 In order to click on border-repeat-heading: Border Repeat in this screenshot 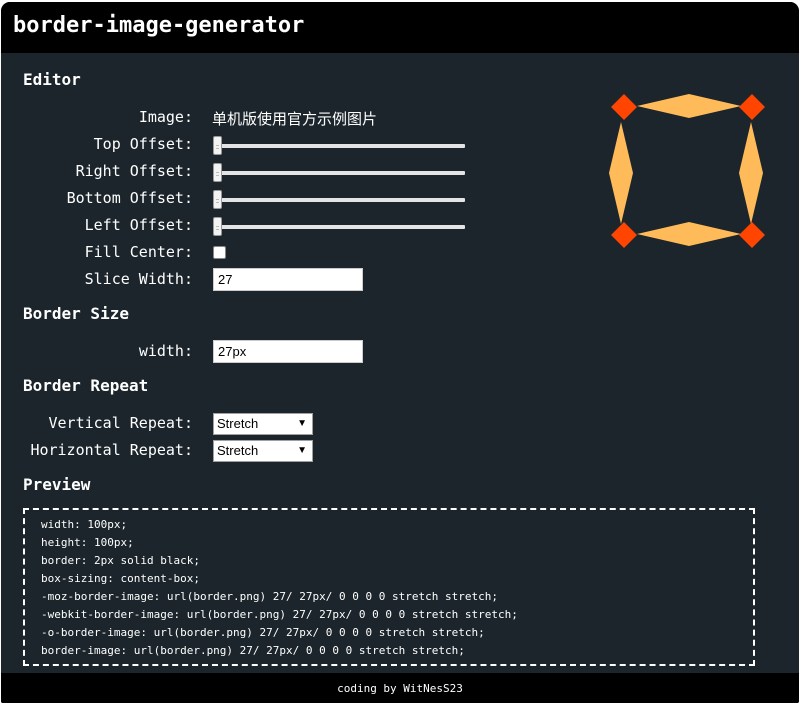, I will do `click(86, 385)`.